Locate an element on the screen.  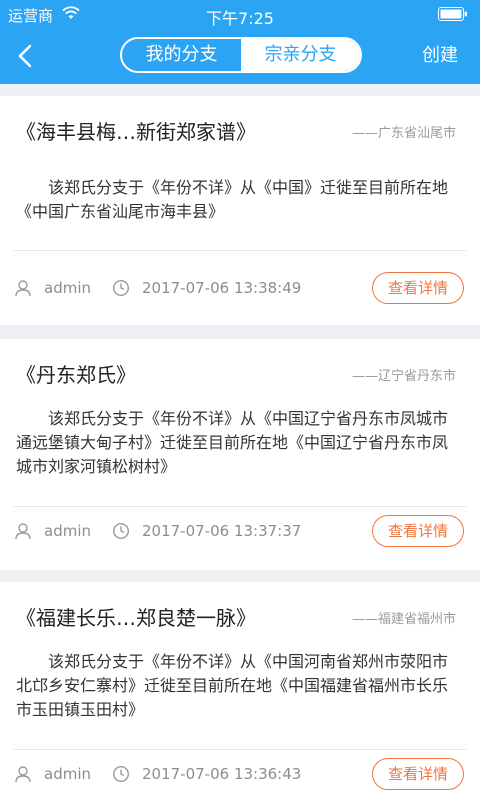
branch-segmented-control: 我的分支 宗亲分支 is located at coordinates (241, 55).